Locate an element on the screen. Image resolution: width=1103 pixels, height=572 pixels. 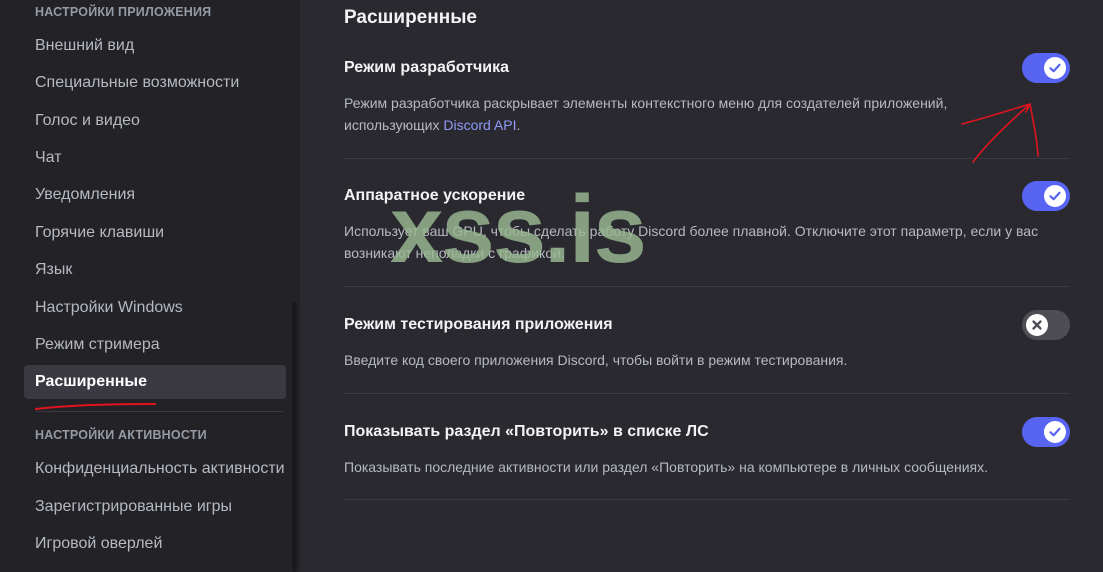
sidebar-item-windows-settings: Настройки Windows is located at coordinates (155, 308).